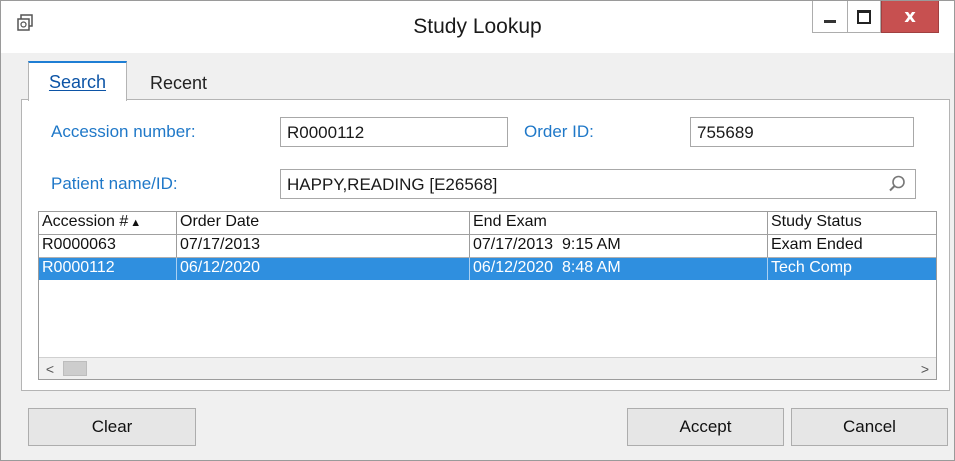  What do you see at coordinates (830, 17) in the screenshot?
I see `minimize-button` at bounding box center [830, 17].